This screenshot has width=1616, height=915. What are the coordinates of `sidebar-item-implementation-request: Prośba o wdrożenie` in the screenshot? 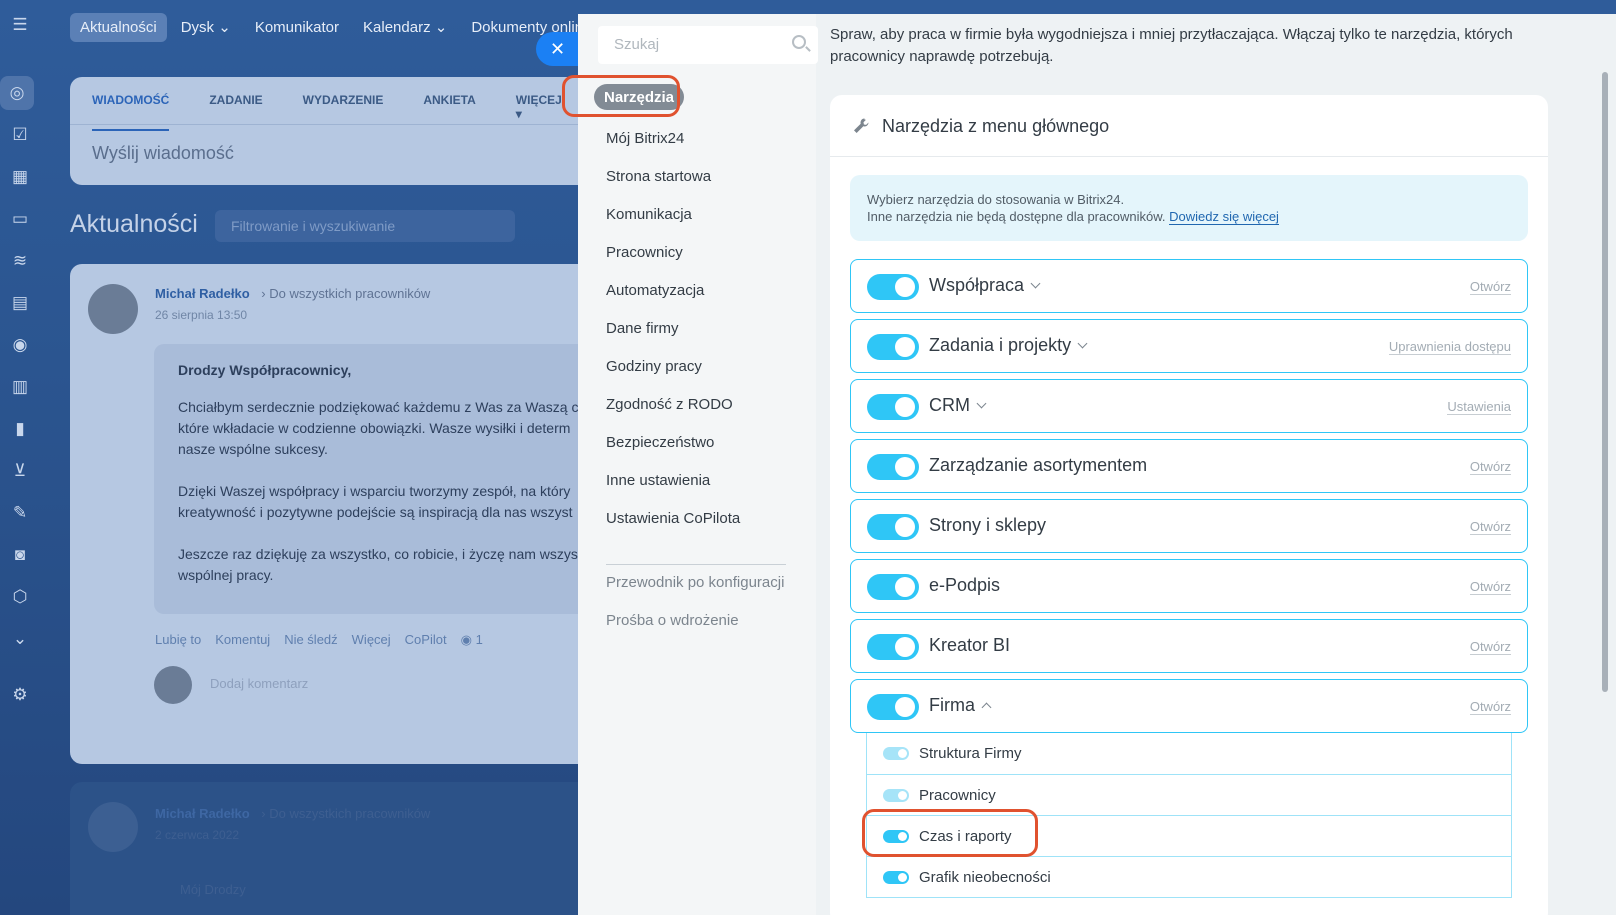 It's located at (672, 620).